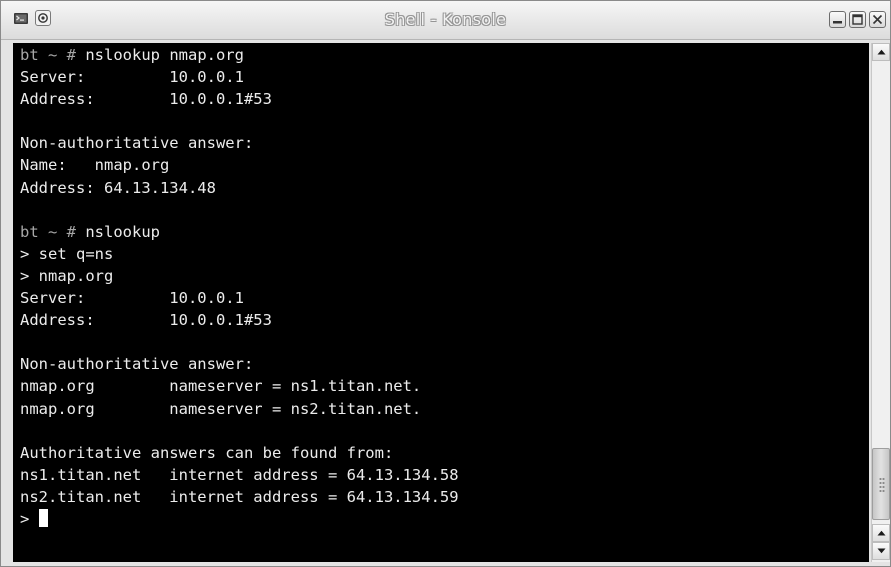  What do you see at coordinates (207, 452) in the screenshot?
I see `terminal-line-text: Authoritative answers can be found from:` at bounding box center [207, 452].